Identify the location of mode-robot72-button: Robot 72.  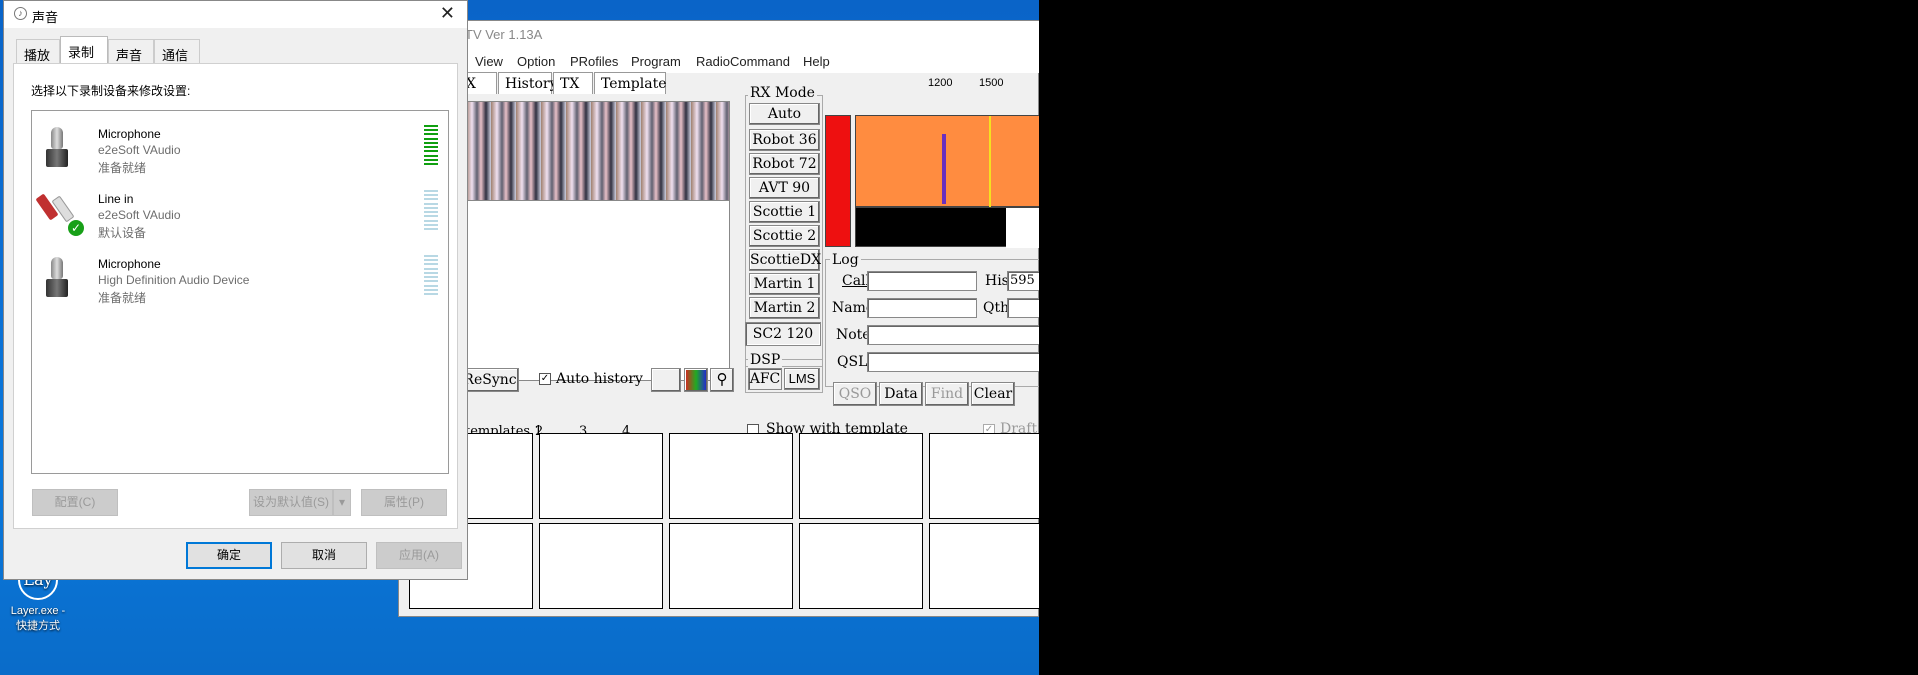
(784, 164).